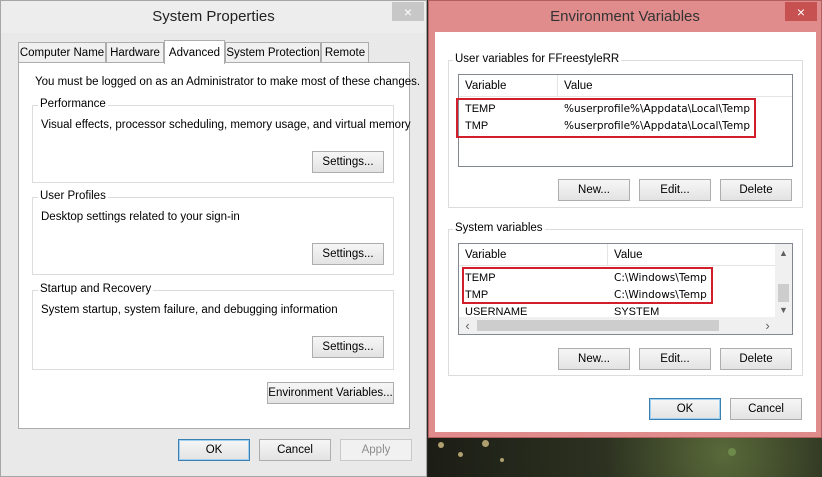 Image resolution: width=822 pixels, height=477 pixels. What do you see at coordinates (783, 252) in the screenshot?
I see `scroll-up-icon: ▲` at bounding box center [783, 252].